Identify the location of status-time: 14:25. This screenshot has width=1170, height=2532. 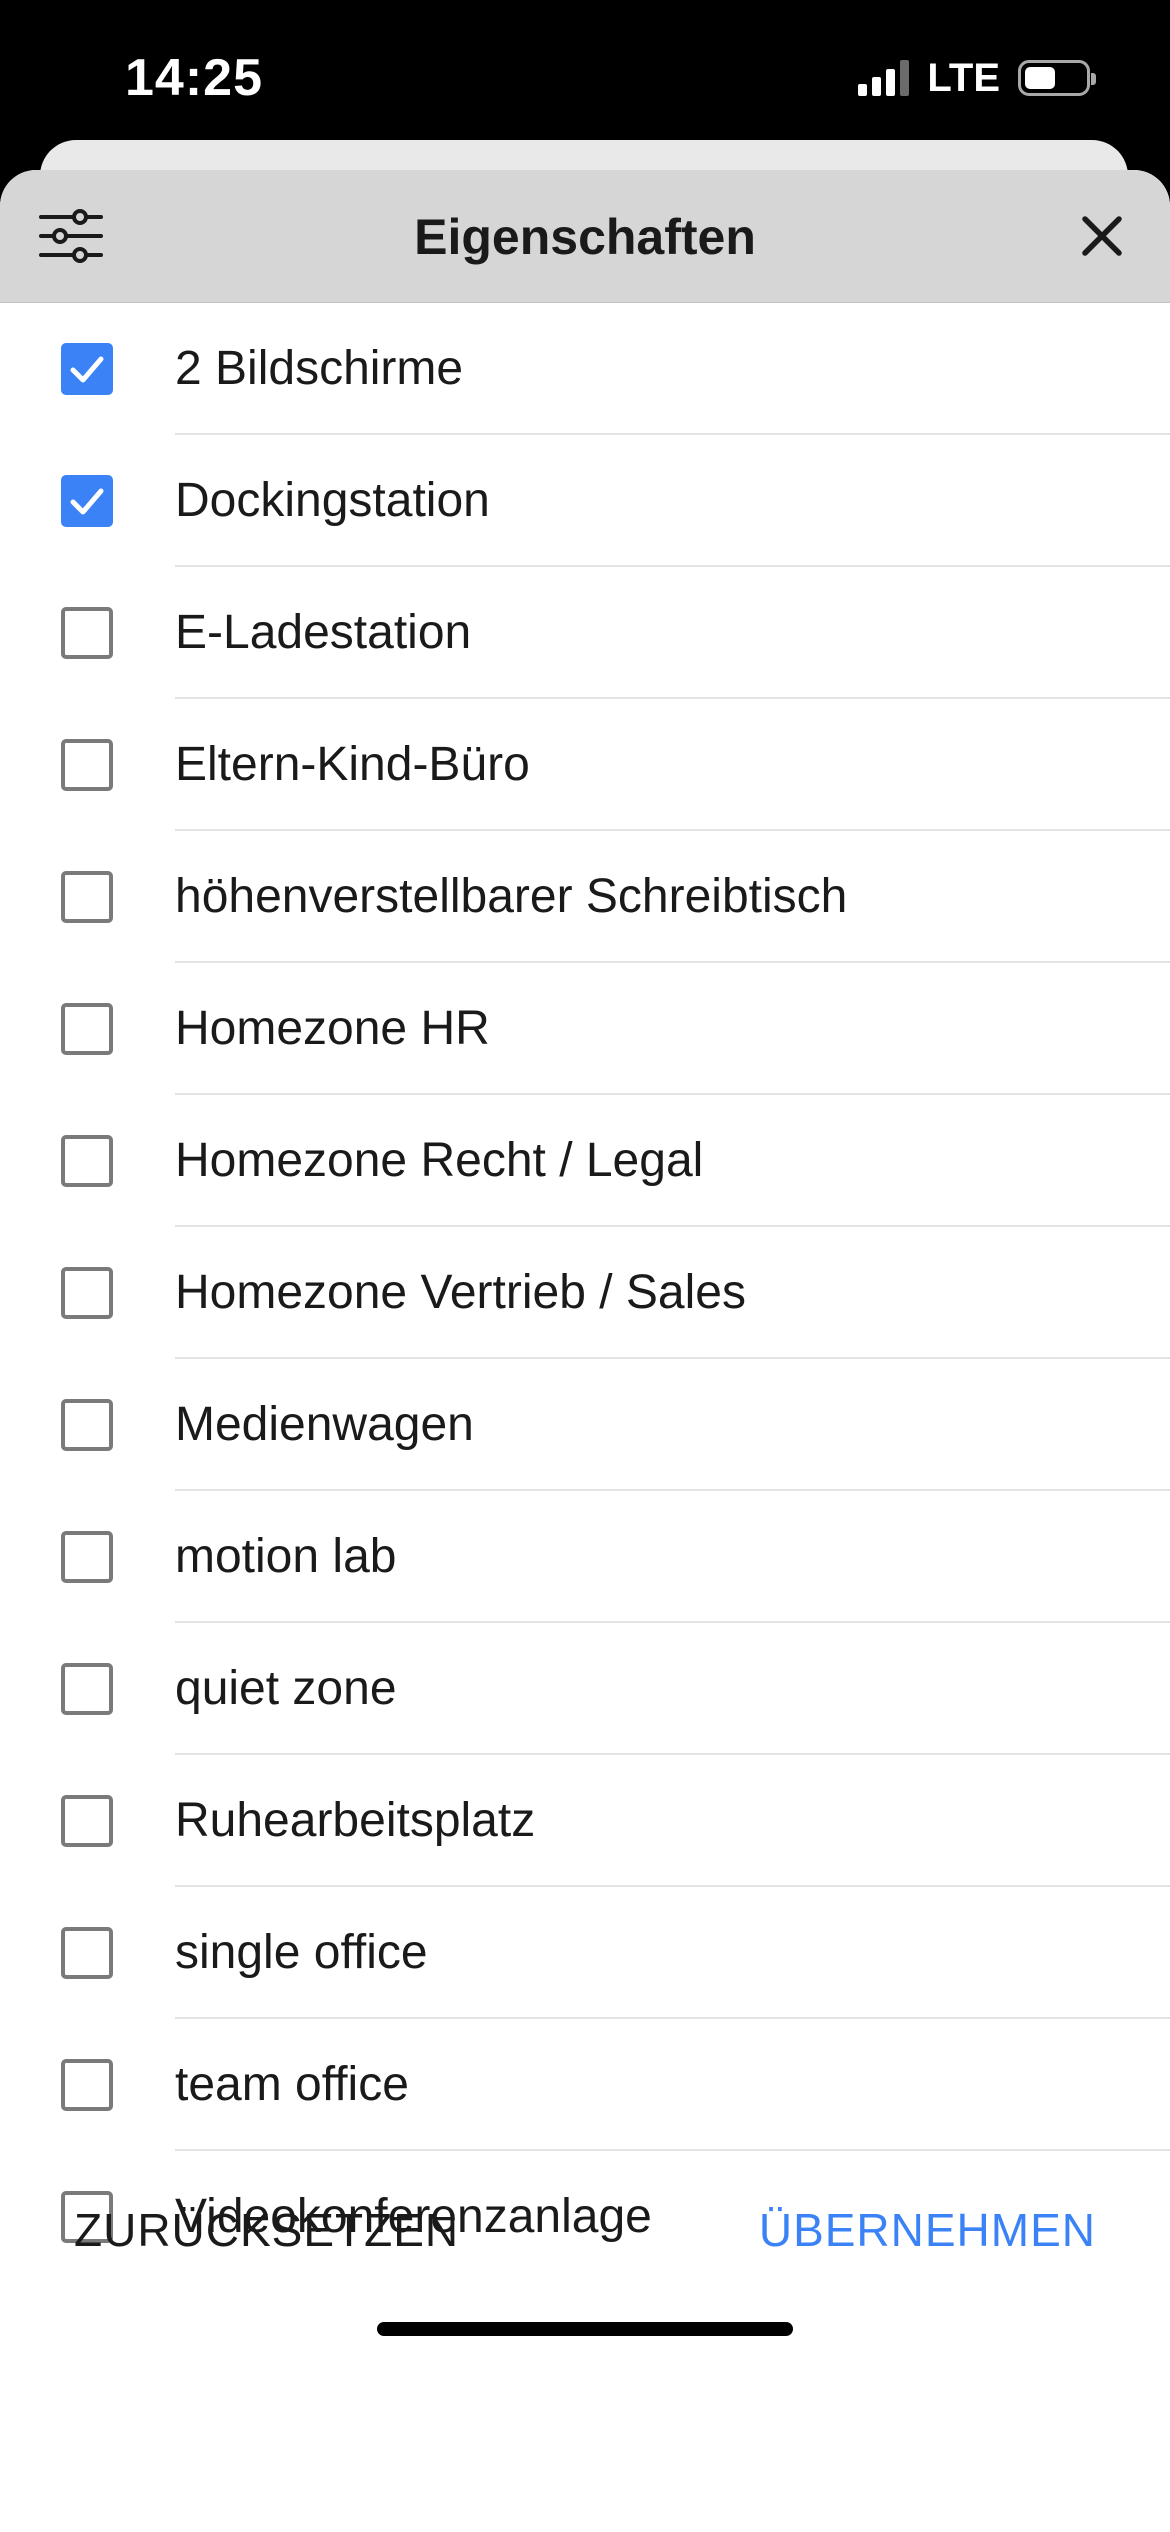
(194, 78).